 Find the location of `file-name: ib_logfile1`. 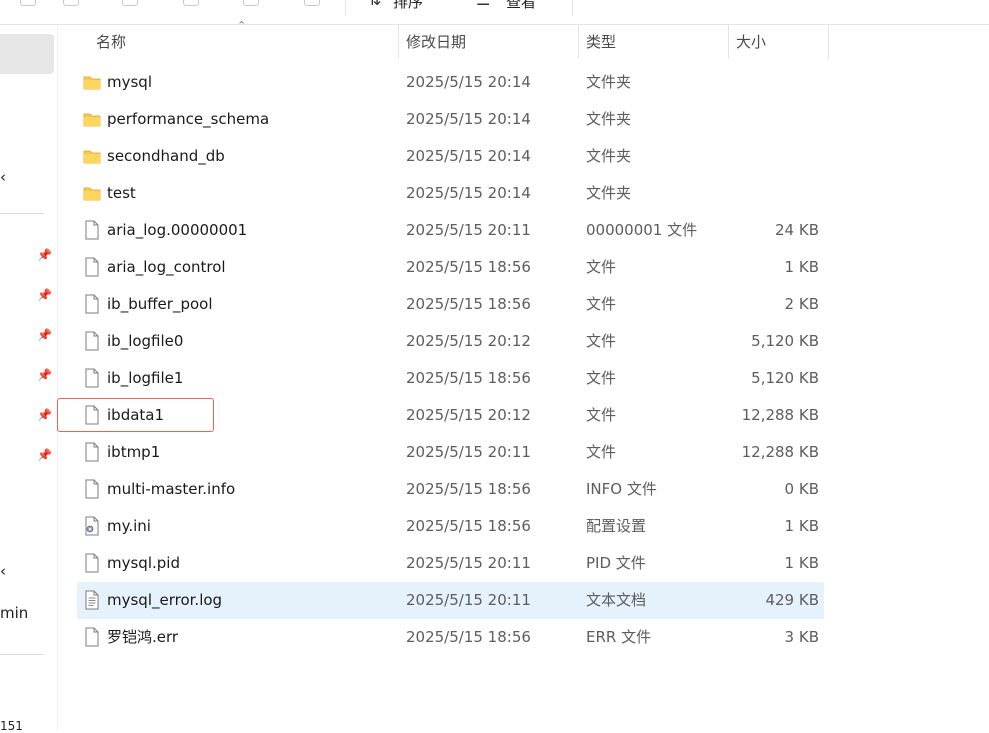

file-name: ib_logfile1 is located at coordinates (145, 378).